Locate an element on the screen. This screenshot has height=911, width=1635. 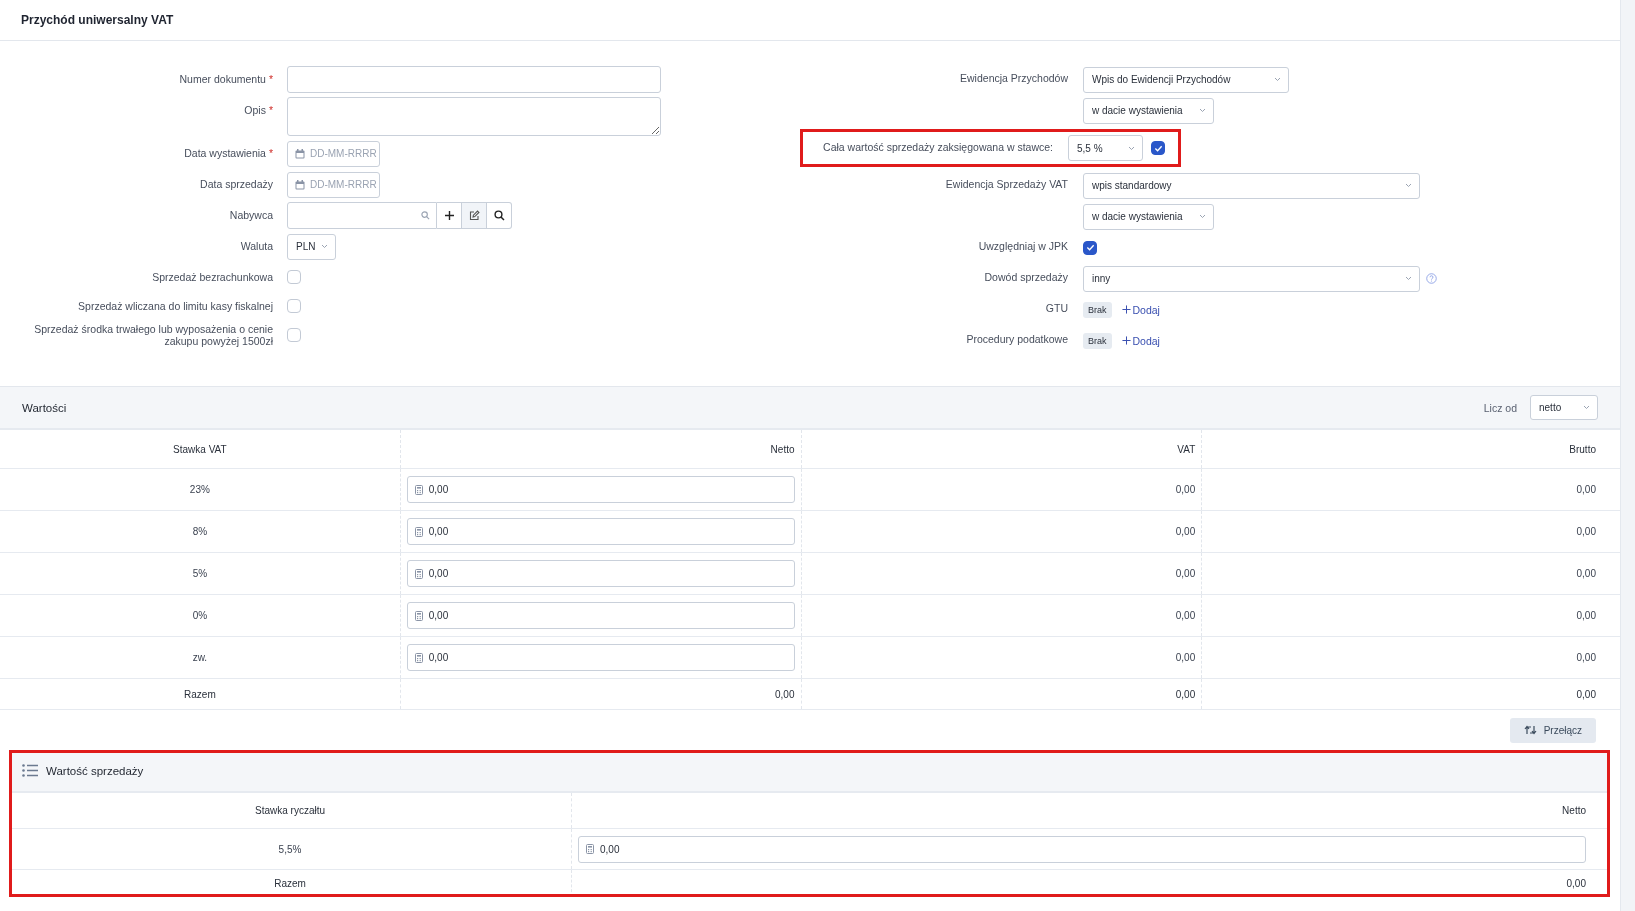
dropdown: wpis standardowy is located at coordinates (1251, 185).